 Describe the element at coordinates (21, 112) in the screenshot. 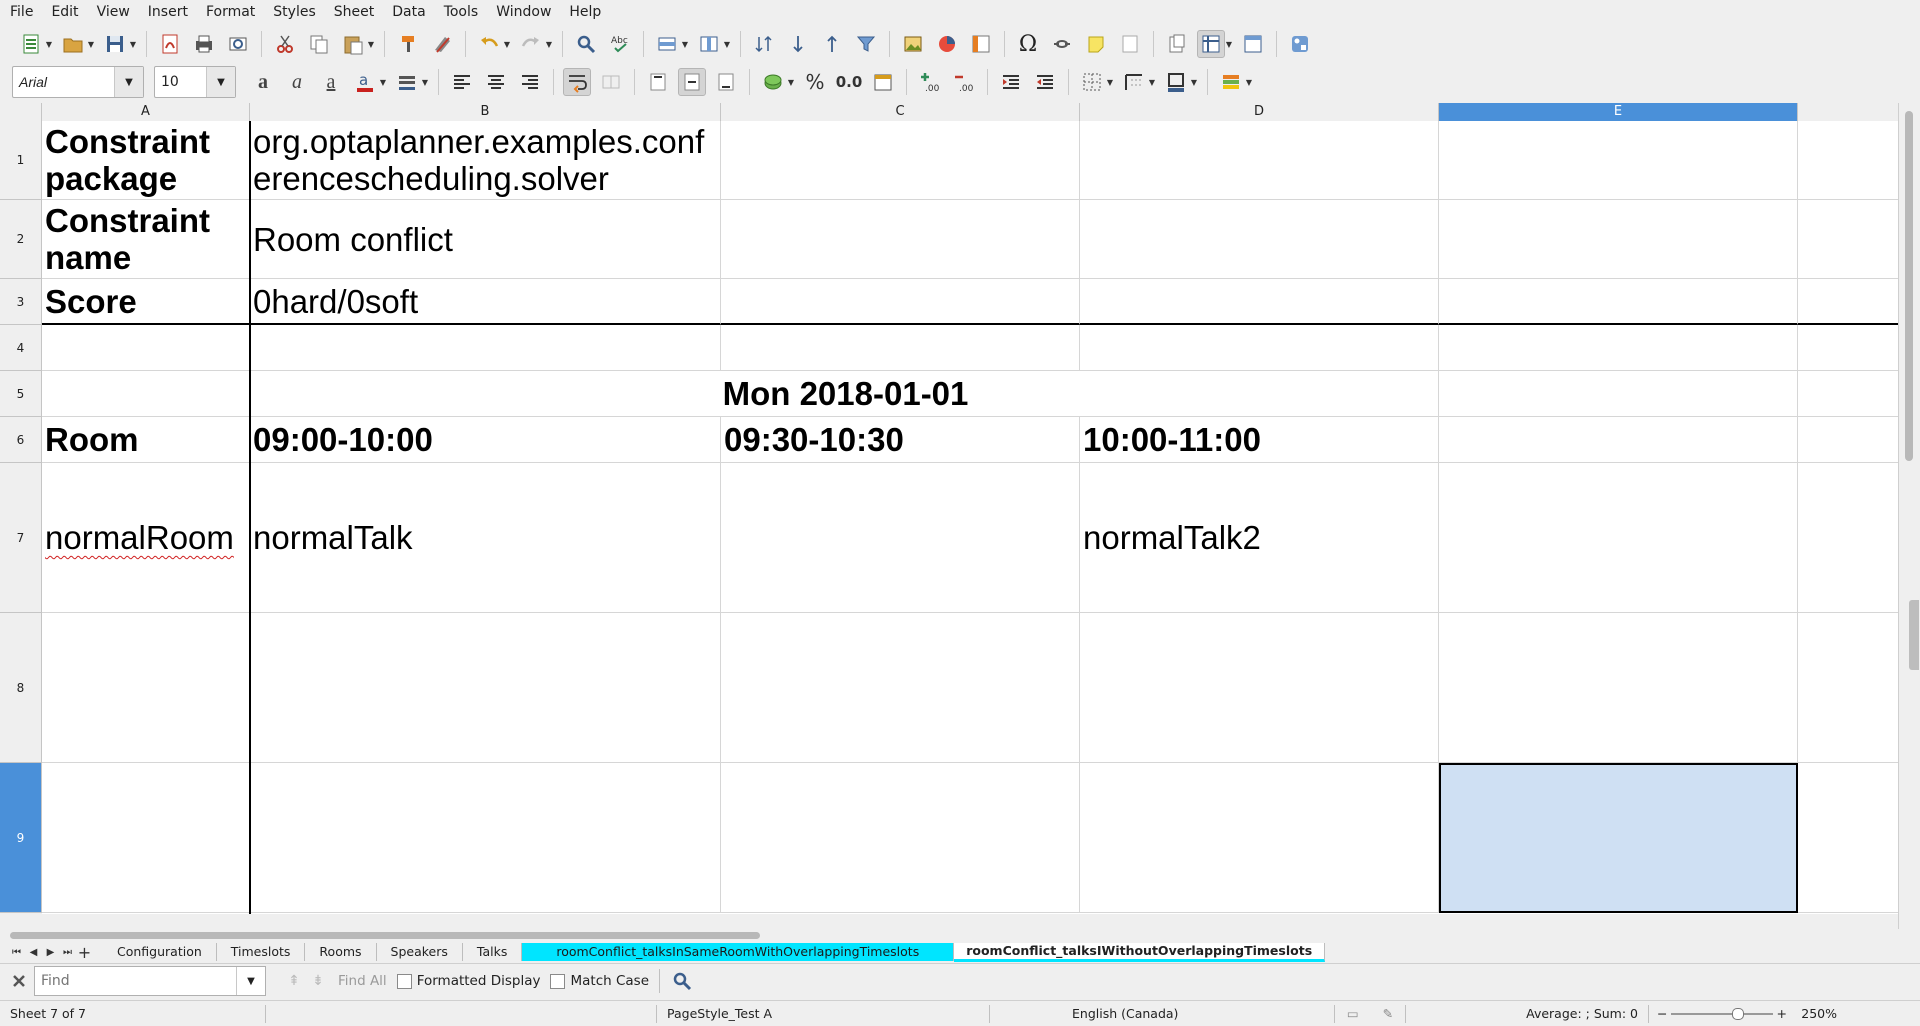

I see `select-all-corner` at that location.